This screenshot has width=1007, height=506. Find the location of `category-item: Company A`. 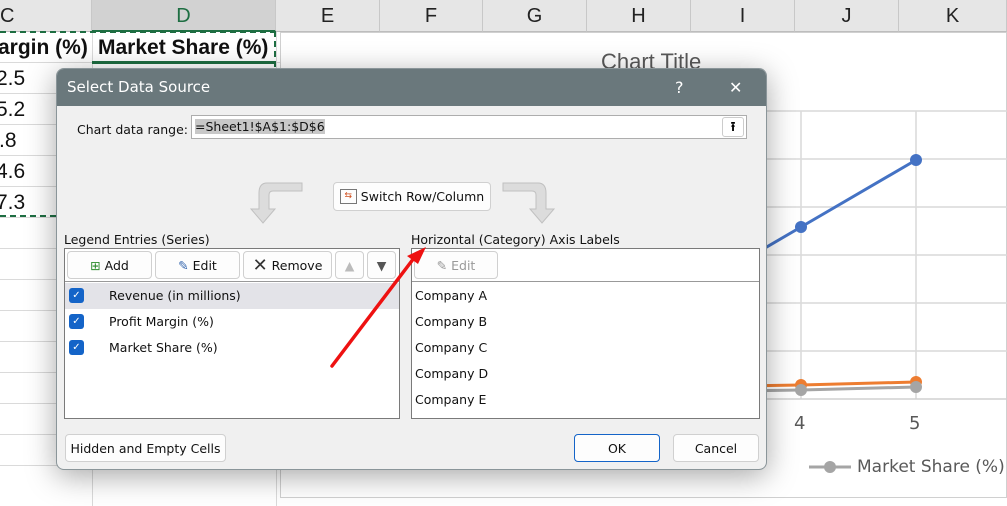

category-item: Company A is located at coordinates (587, 296).